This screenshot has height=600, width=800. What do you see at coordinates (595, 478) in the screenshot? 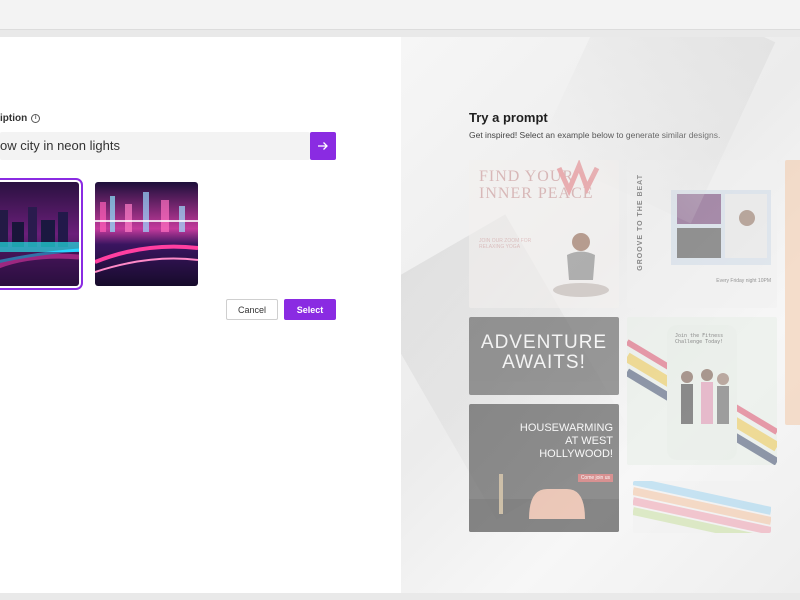
I see `card-subtext: Come join us` at bounding box center [595, 478].